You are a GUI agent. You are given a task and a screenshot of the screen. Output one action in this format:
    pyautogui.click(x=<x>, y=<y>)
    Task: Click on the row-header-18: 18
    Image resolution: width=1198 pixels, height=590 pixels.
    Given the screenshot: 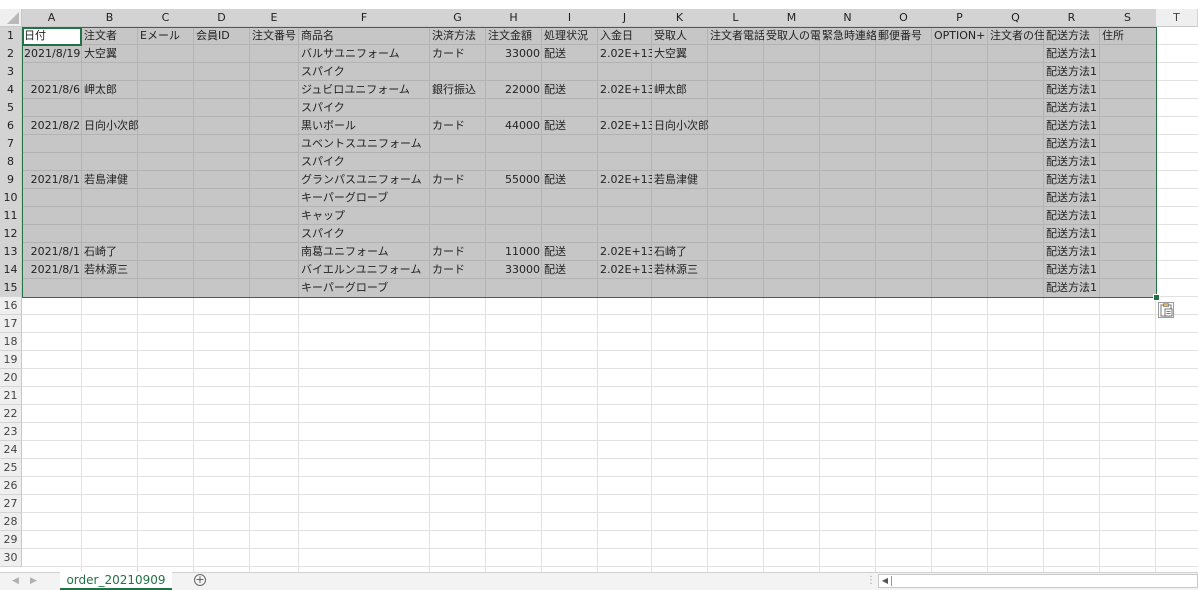 What is the action you would take?
    pyautogui.click(x=11, y=342)
    